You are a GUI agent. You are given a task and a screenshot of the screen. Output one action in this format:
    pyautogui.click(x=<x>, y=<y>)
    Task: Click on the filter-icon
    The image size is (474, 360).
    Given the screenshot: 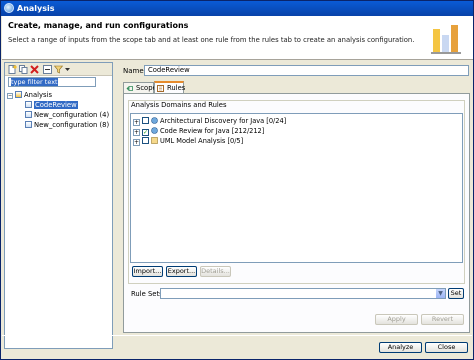 What is the action you would take?
    pyautogui.click(x=58, y=69)
    